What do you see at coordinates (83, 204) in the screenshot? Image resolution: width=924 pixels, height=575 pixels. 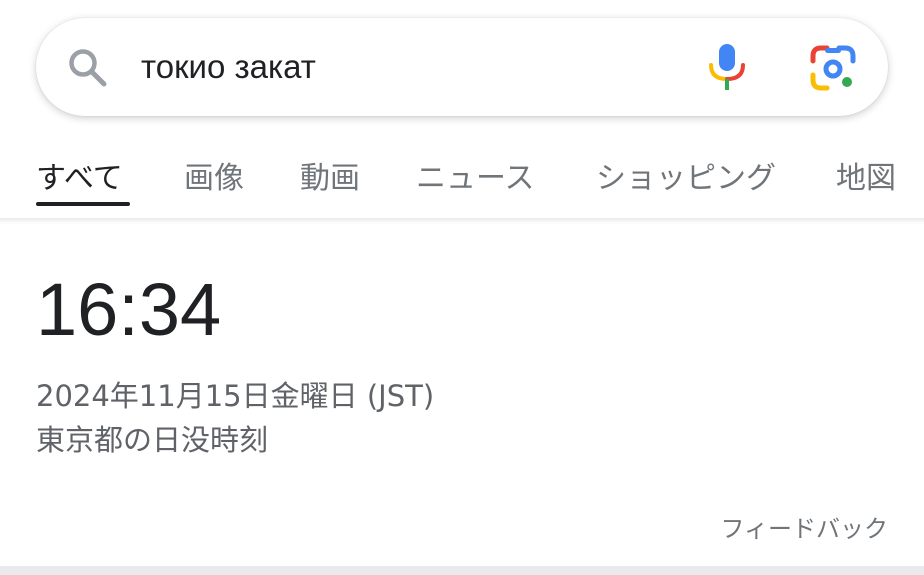 I see `active-tab-indicator` at bounding box center [83, 204].